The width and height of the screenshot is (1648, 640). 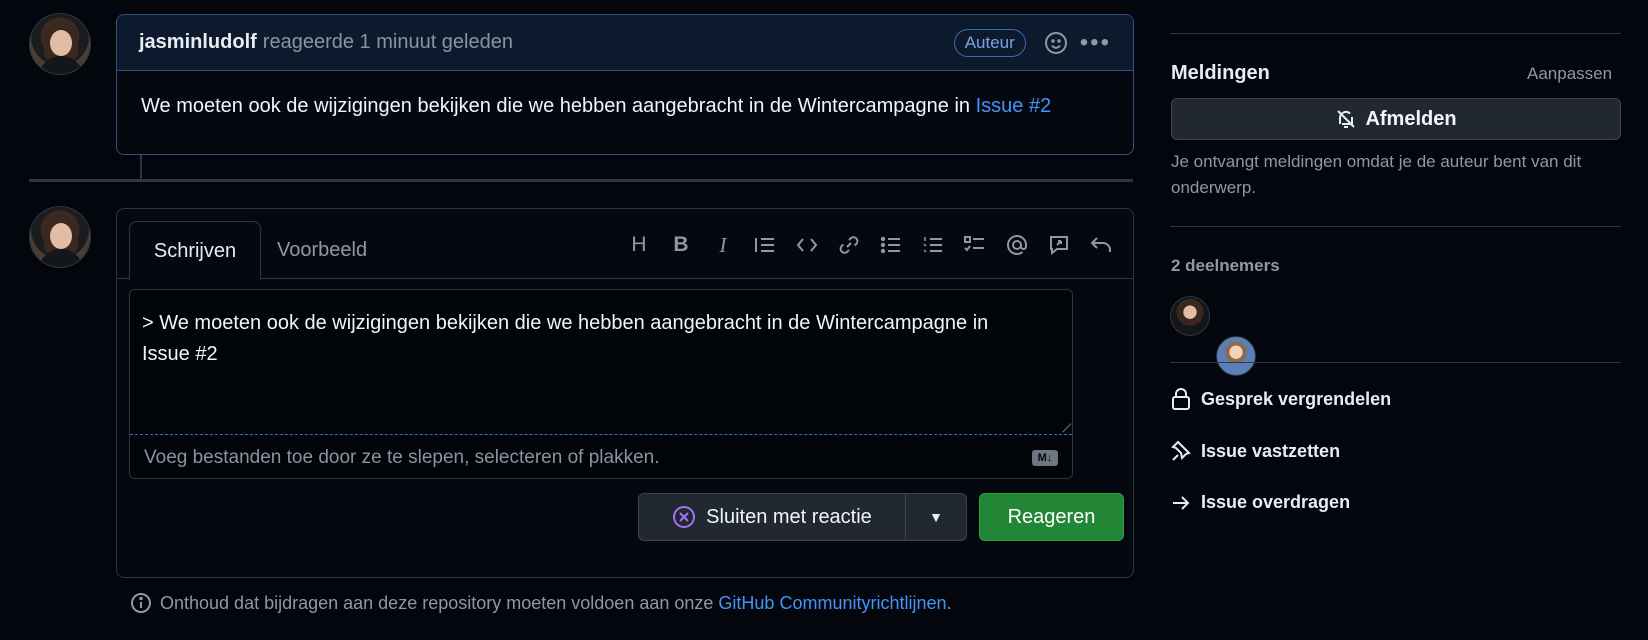 I want to click on caret-down-icon: ▼, so click(x=936, y=517).